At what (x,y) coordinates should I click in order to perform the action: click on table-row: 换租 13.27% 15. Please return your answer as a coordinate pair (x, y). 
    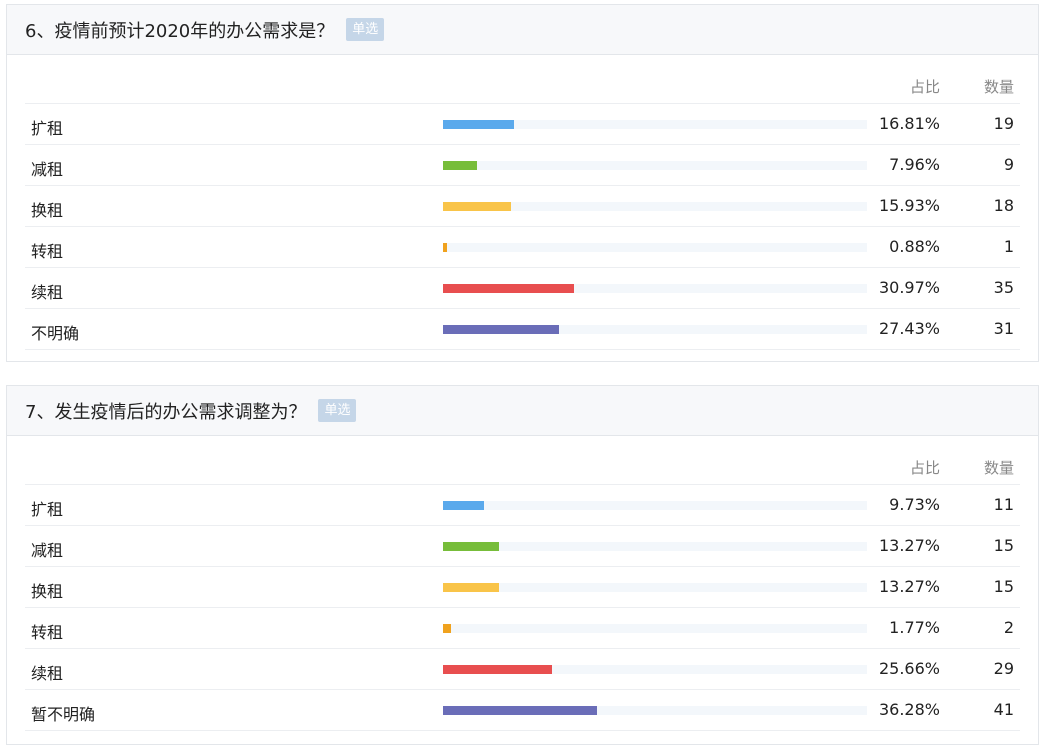
    Looking at the image, I should click on (522, 587).